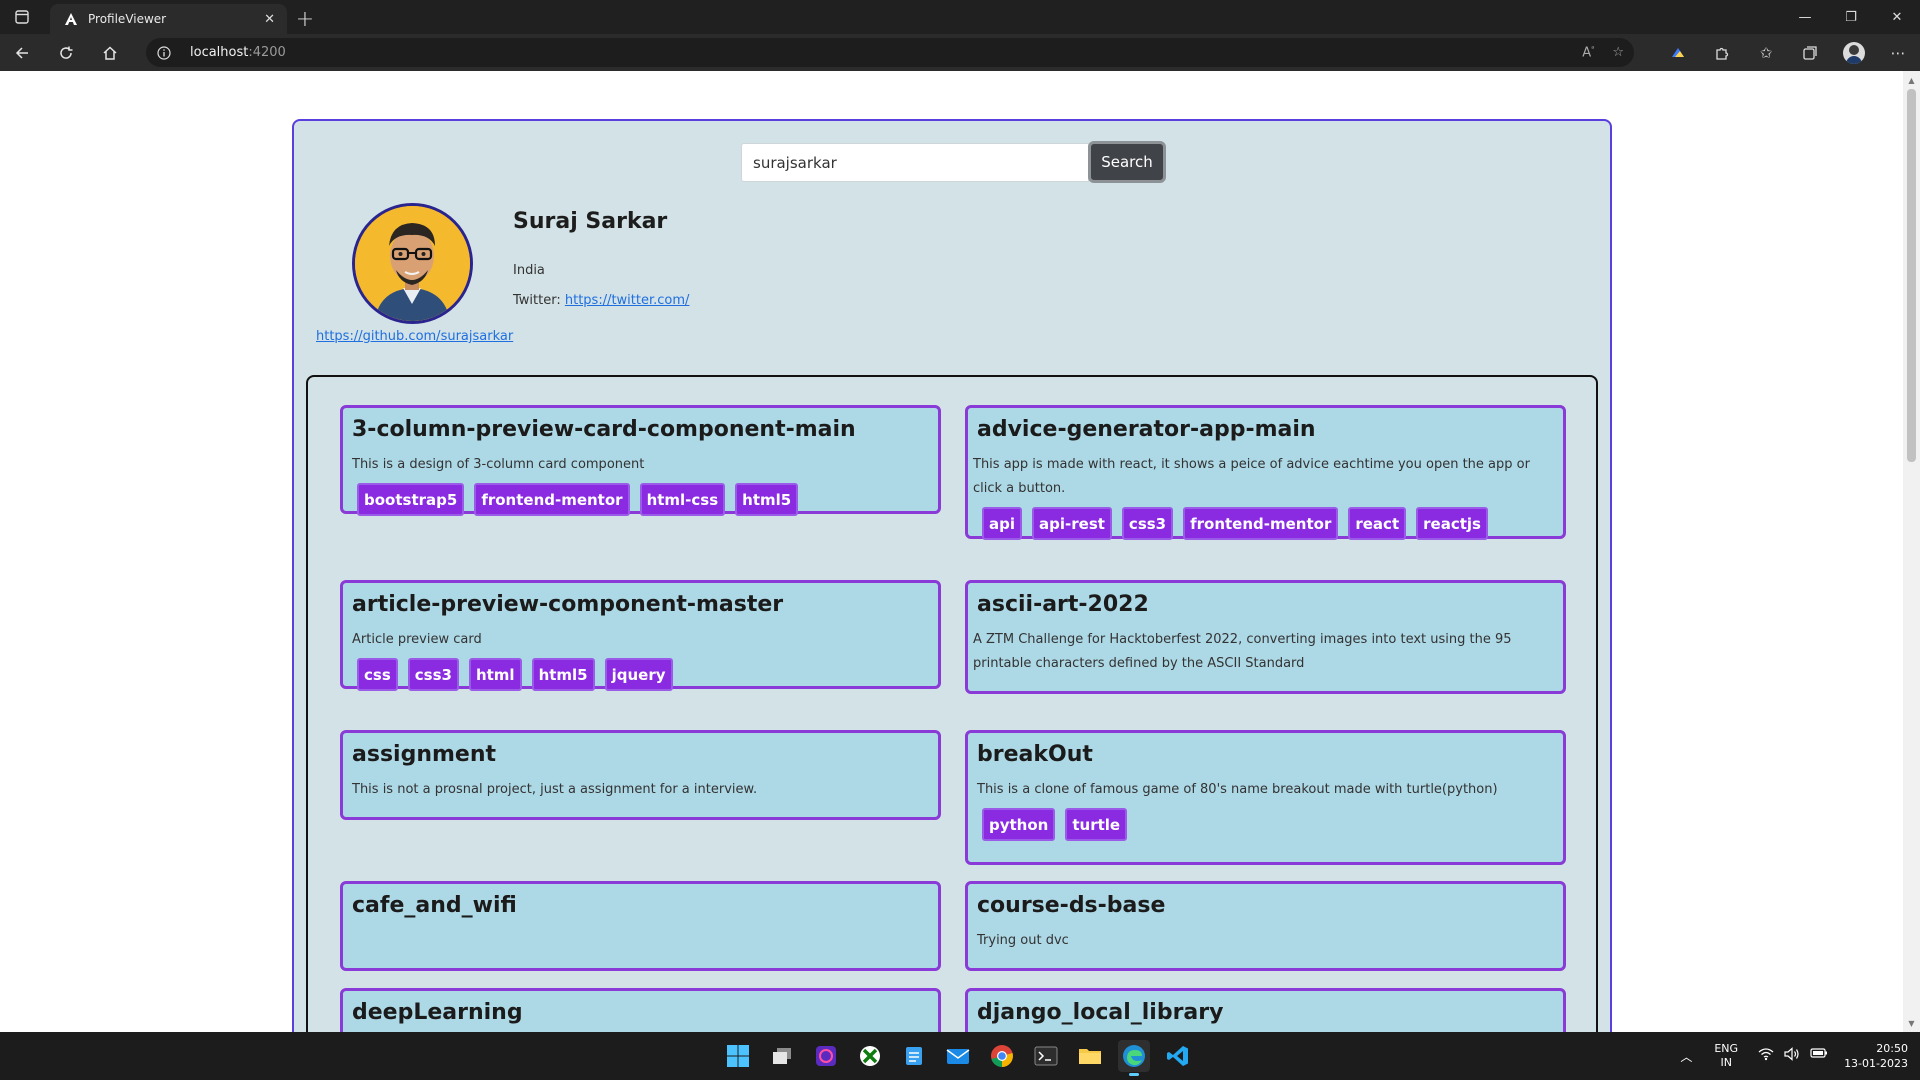  What do you see at coordinates (1265, 824) in the screenshot?
I see `repo-topics: python turtle` at bounding box center [1265, 824].